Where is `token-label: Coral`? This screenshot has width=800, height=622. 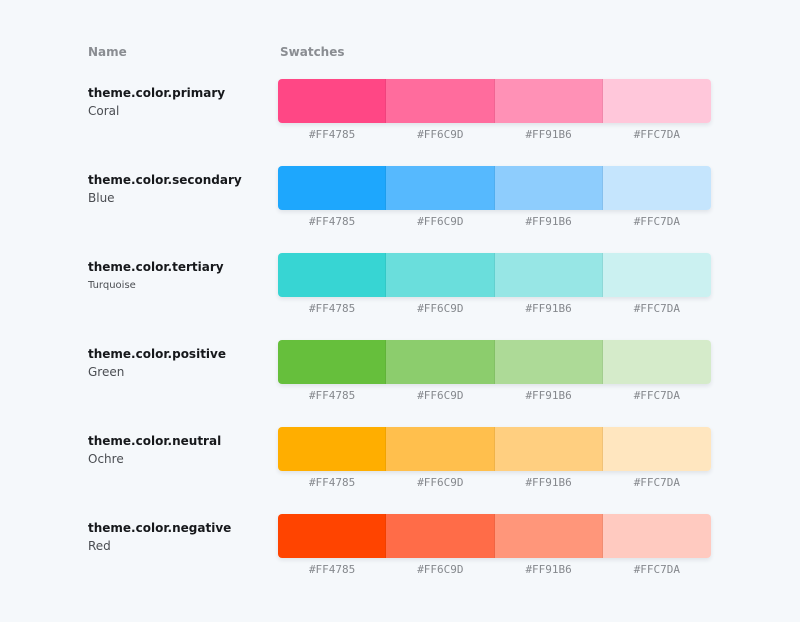 token-label: Coral is located at coordinates (104, 111).